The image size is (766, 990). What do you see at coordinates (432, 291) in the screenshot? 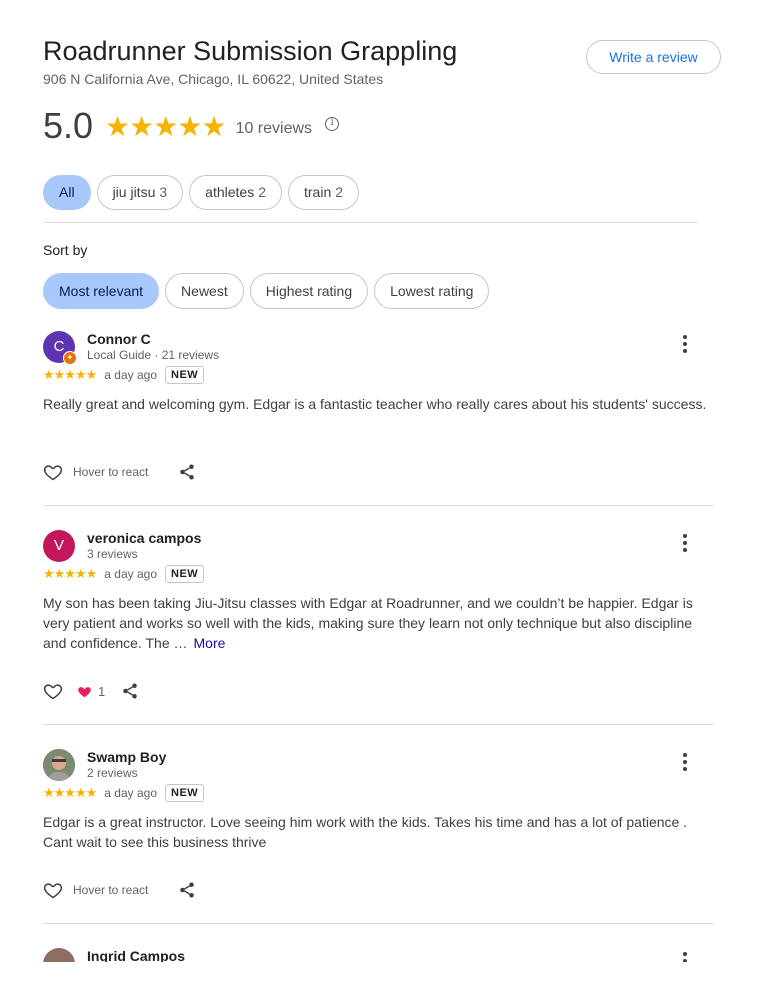
I see `sort-lowest-rating: Lowest rating` at bounding box center [432, 291].